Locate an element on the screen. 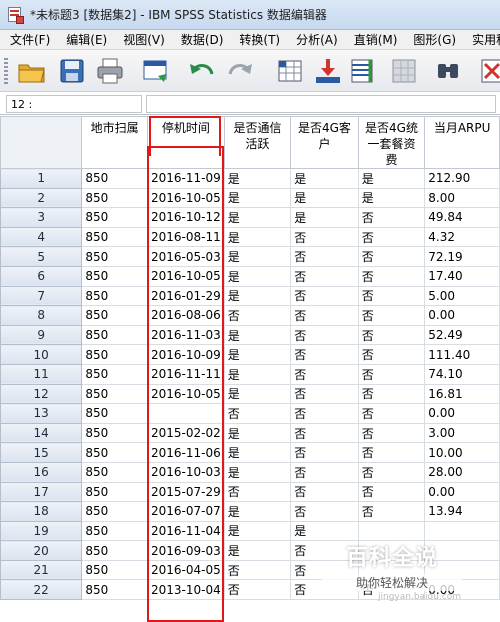 This screenshot has height=622, width=500. dialog-recall-icon is located at coordinates (156, 71).